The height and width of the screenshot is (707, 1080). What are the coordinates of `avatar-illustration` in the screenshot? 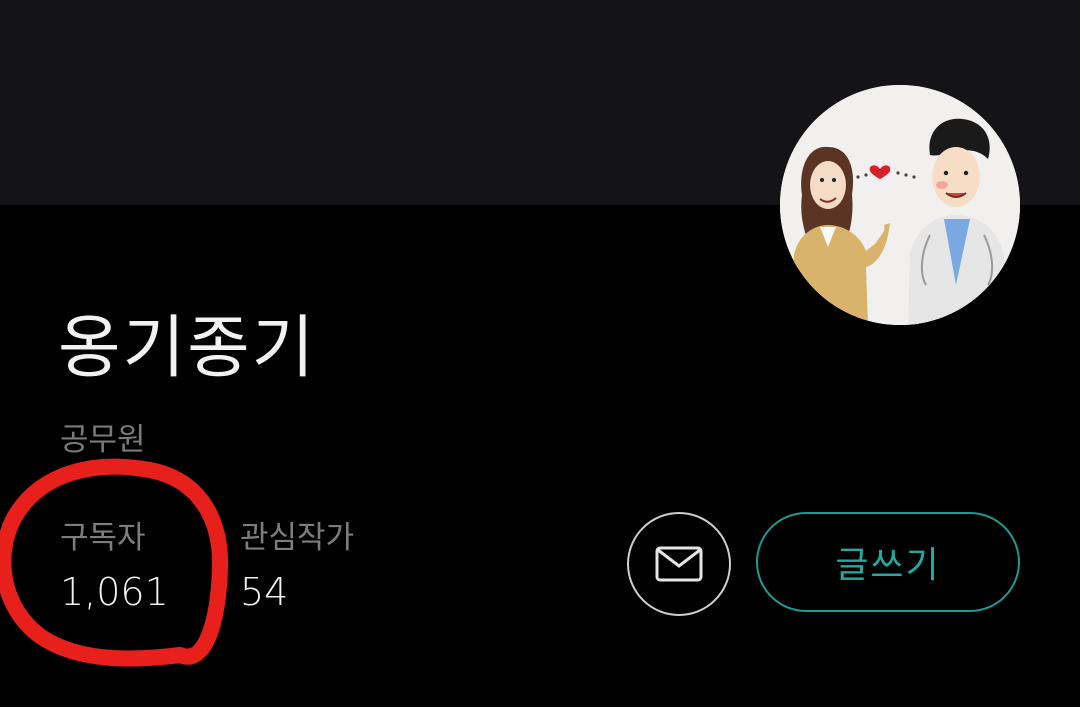 It's located at (900, 205).